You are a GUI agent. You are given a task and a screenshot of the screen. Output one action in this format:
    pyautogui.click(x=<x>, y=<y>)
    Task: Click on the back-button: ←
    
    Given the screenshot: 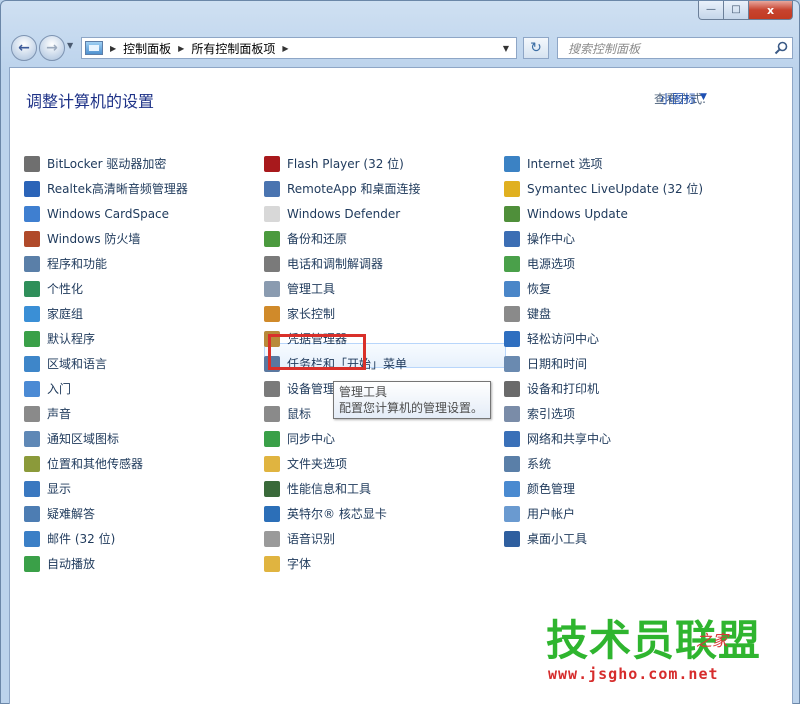 What is the action you would take?
    pyautogui.click(x=24, y=48)
    